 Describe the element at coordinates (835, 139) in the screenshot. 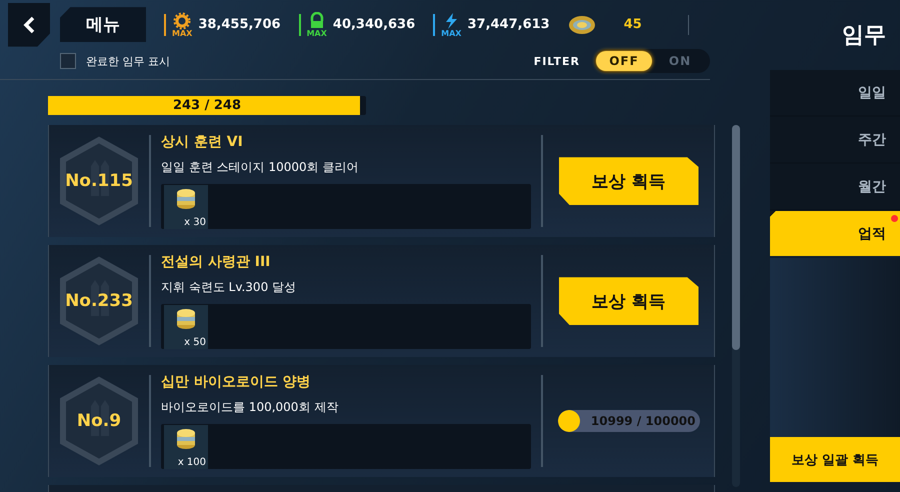

I see `category-tab: 주간` at that location.